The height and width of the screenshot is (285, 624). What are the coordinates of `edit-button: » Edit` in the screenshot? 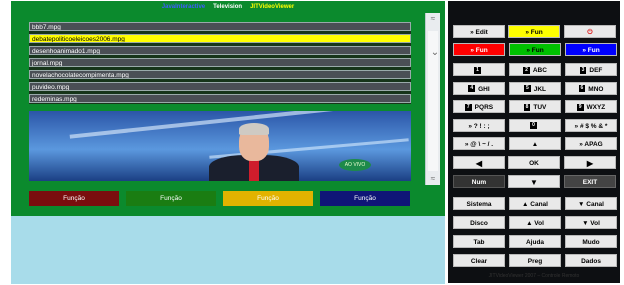 It's located at (479, 31).